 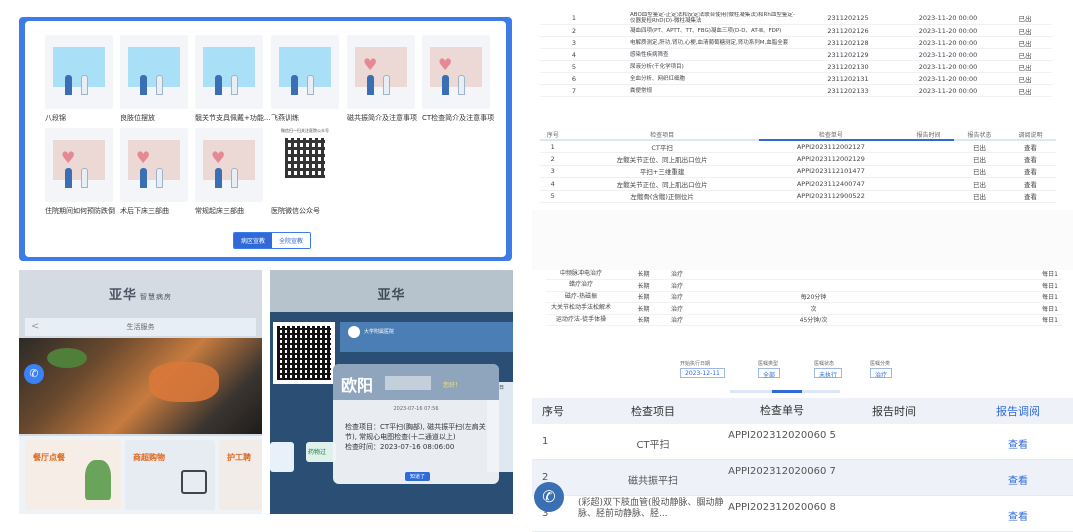 What do you see at coordinates (881, 373) in the screenshot?
I see `filter-select: 治疗` at bounding box center [881, 373].